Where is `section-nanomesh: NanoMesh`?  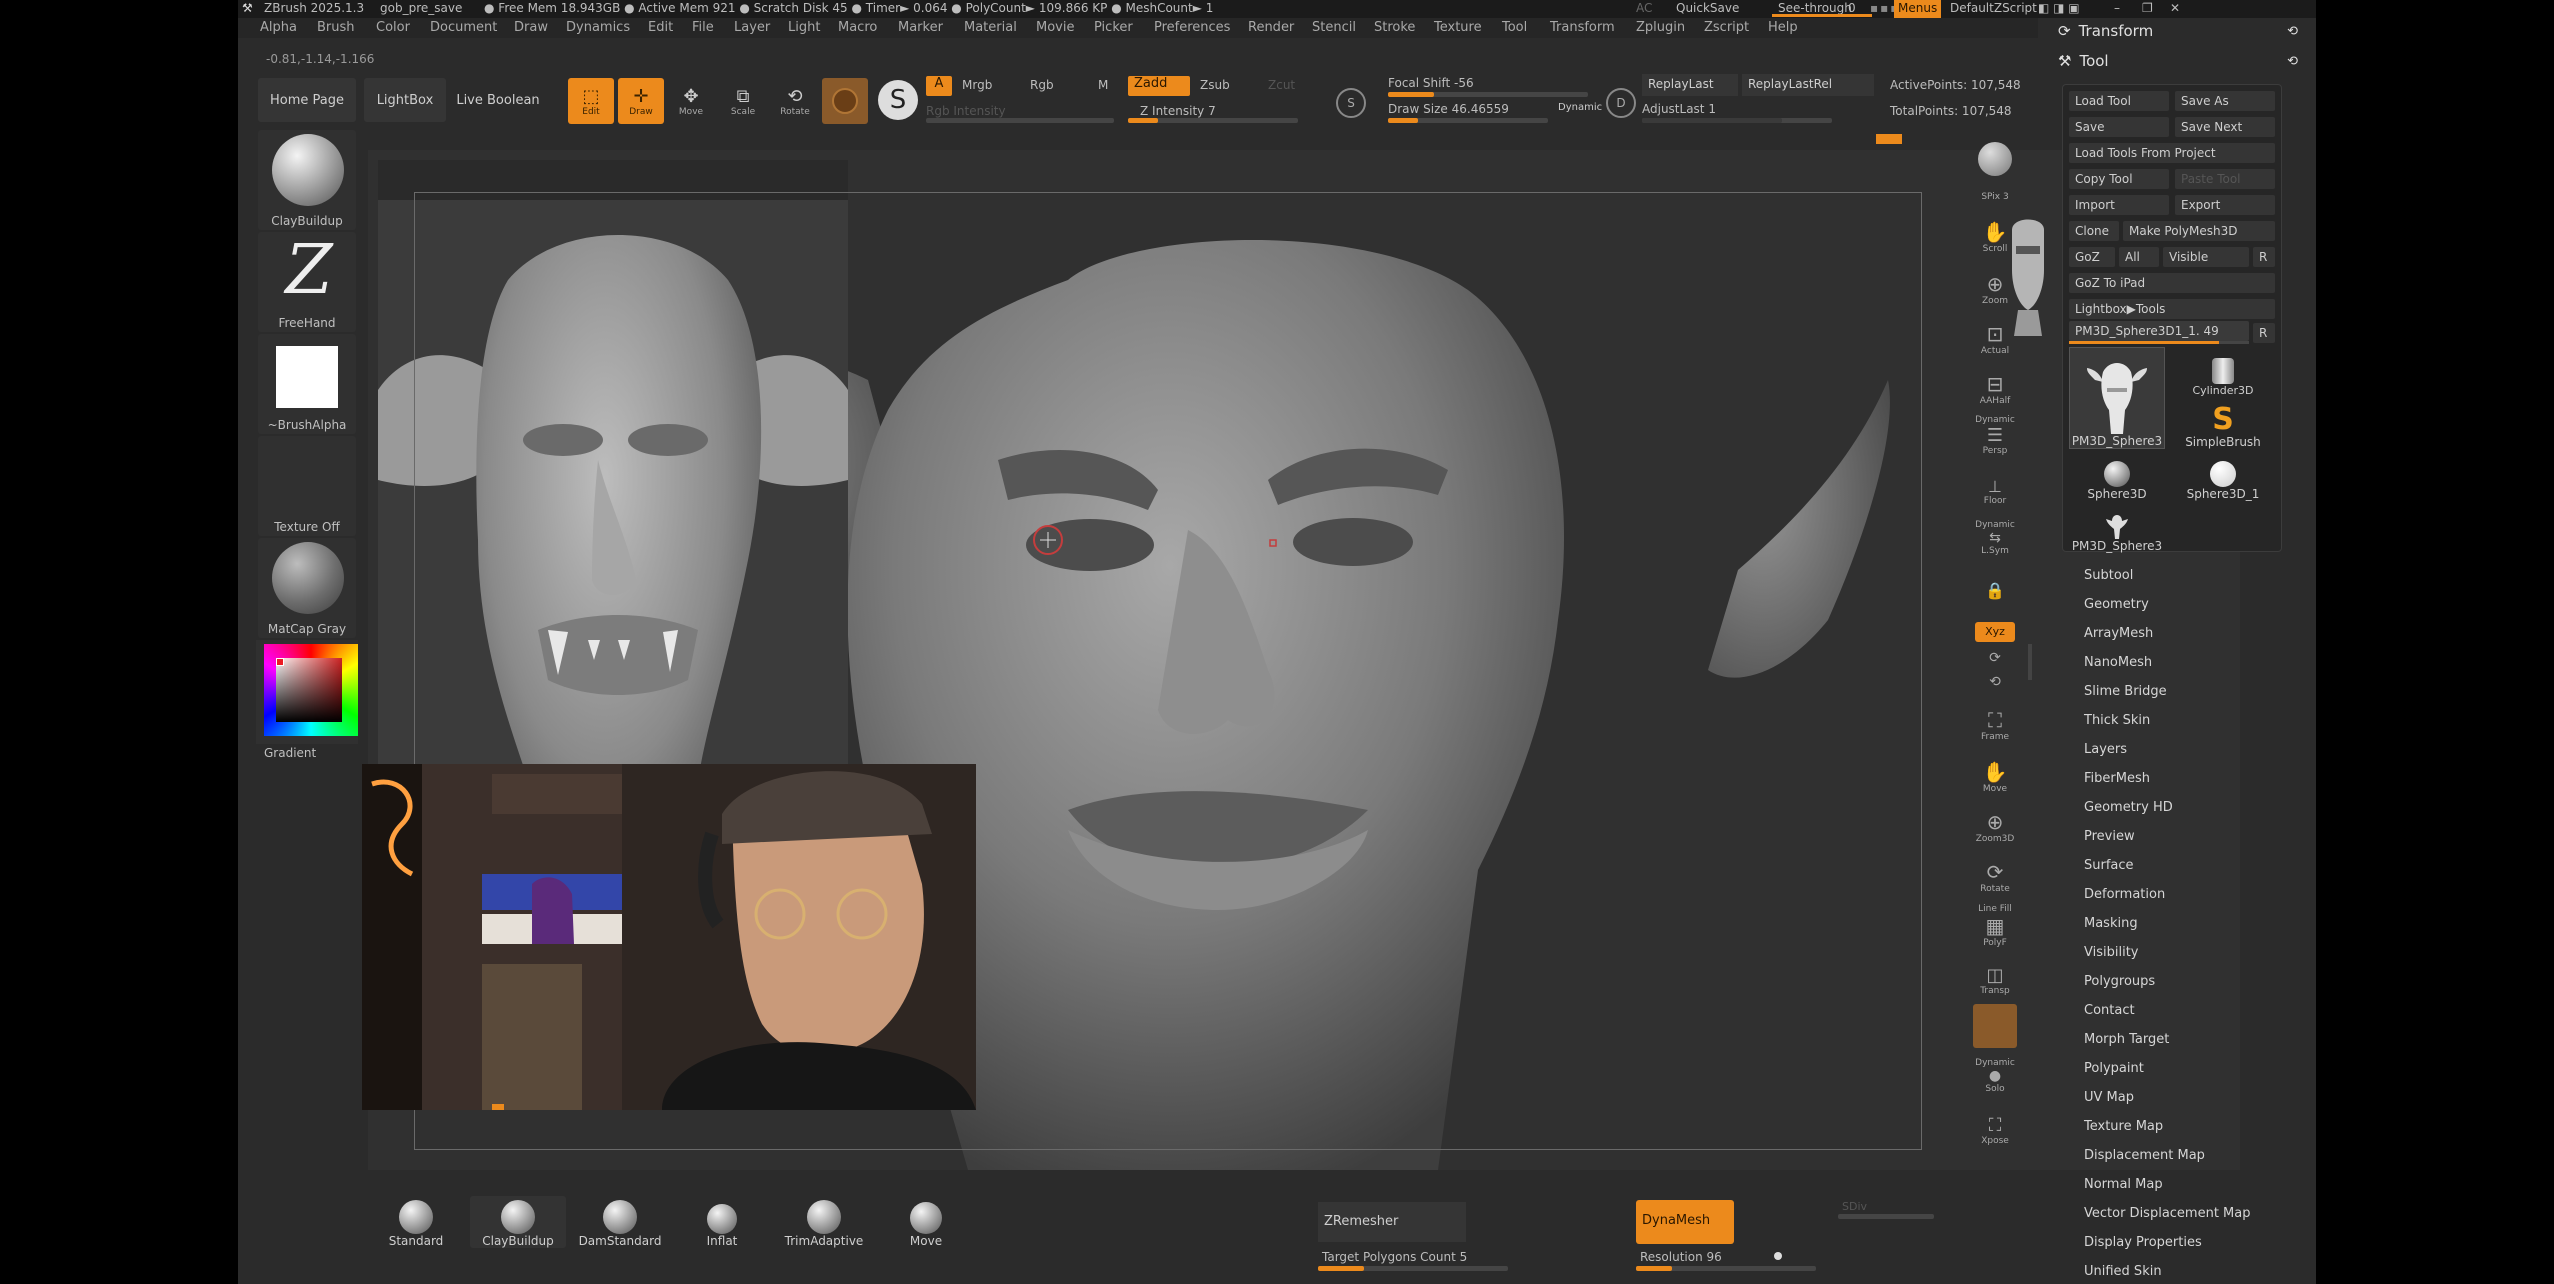
section-nanomesh: NanoMesh is located at coordinates (2118, 662).